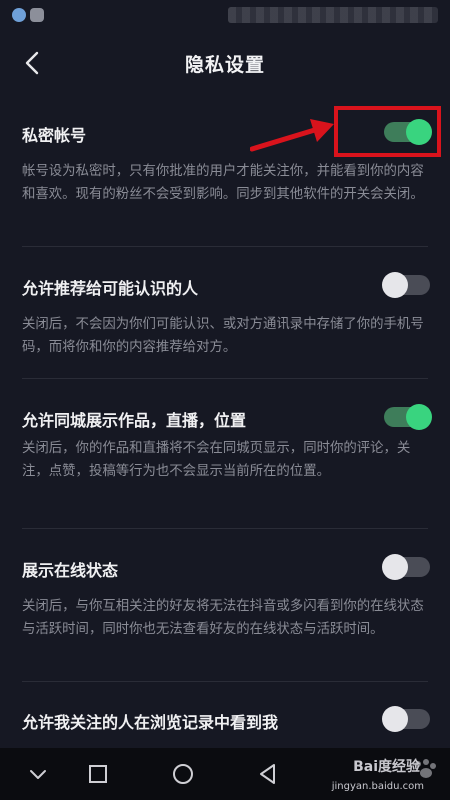  Describe the element at coordinates (183, 774) in the screenshot. I see `home-icon` at that location.